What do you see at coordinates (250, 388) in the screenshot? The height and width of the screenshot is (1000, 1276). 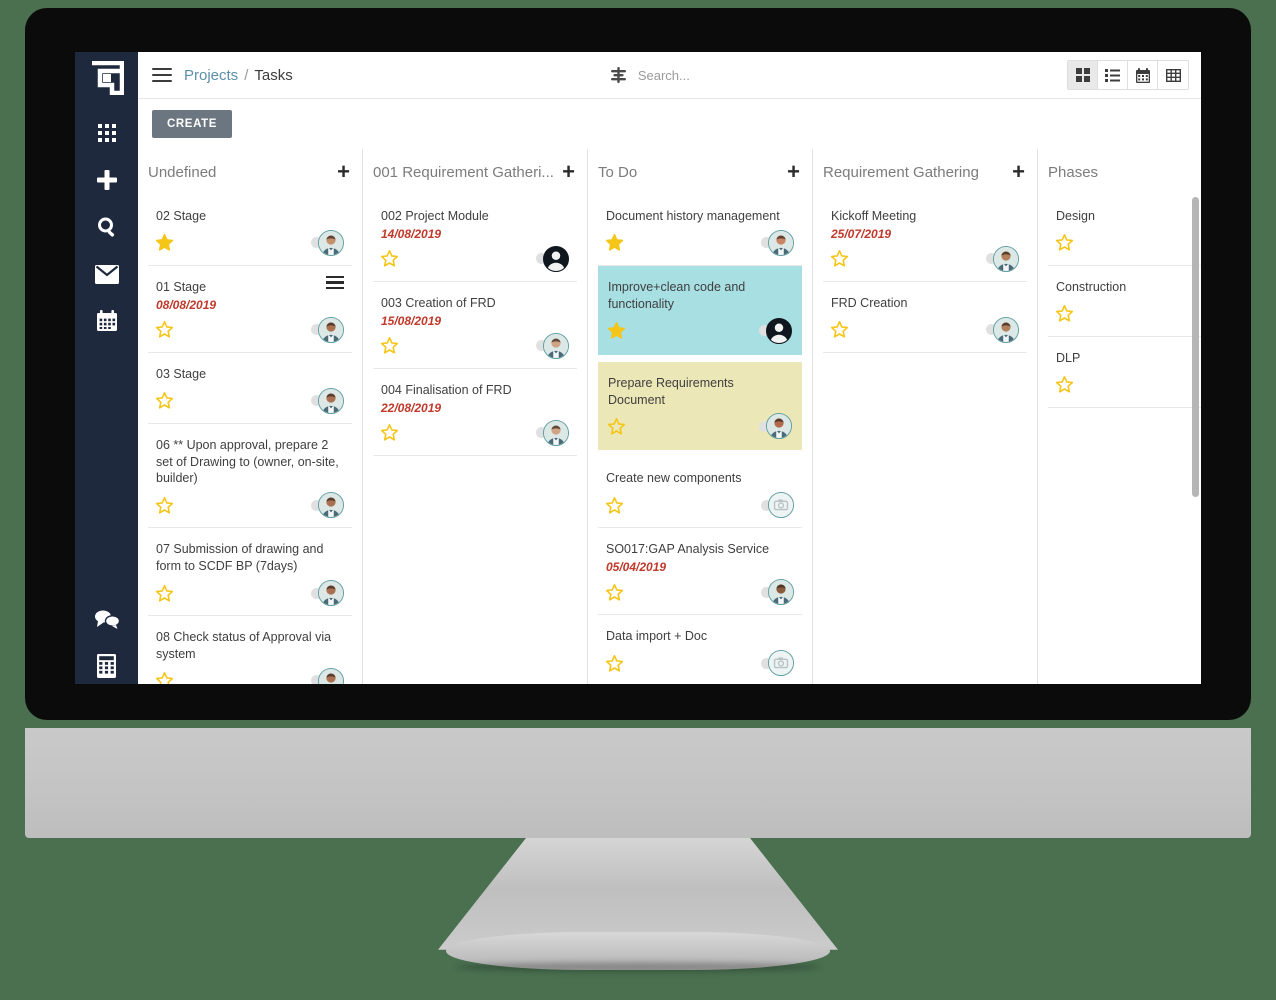 I see `task-card: 03 Stage` at bounding box center [250, 388].